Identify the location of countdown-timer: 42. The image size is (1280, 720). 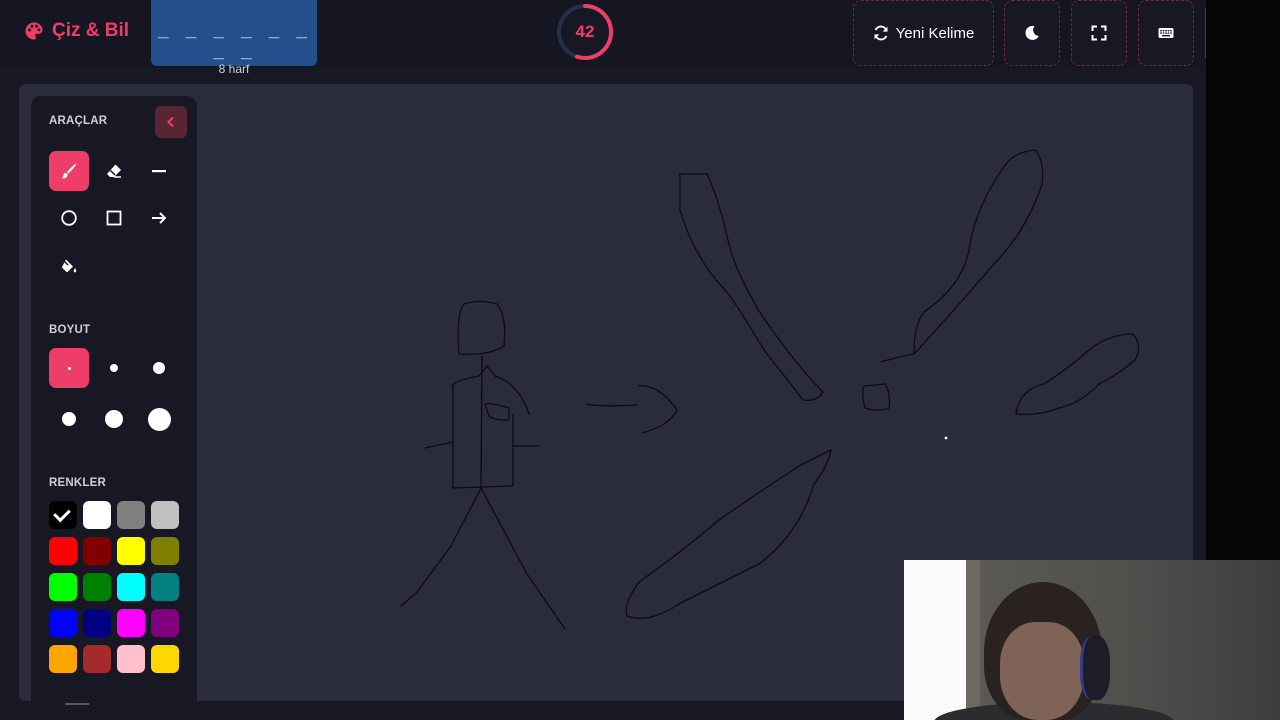
(585, 32).